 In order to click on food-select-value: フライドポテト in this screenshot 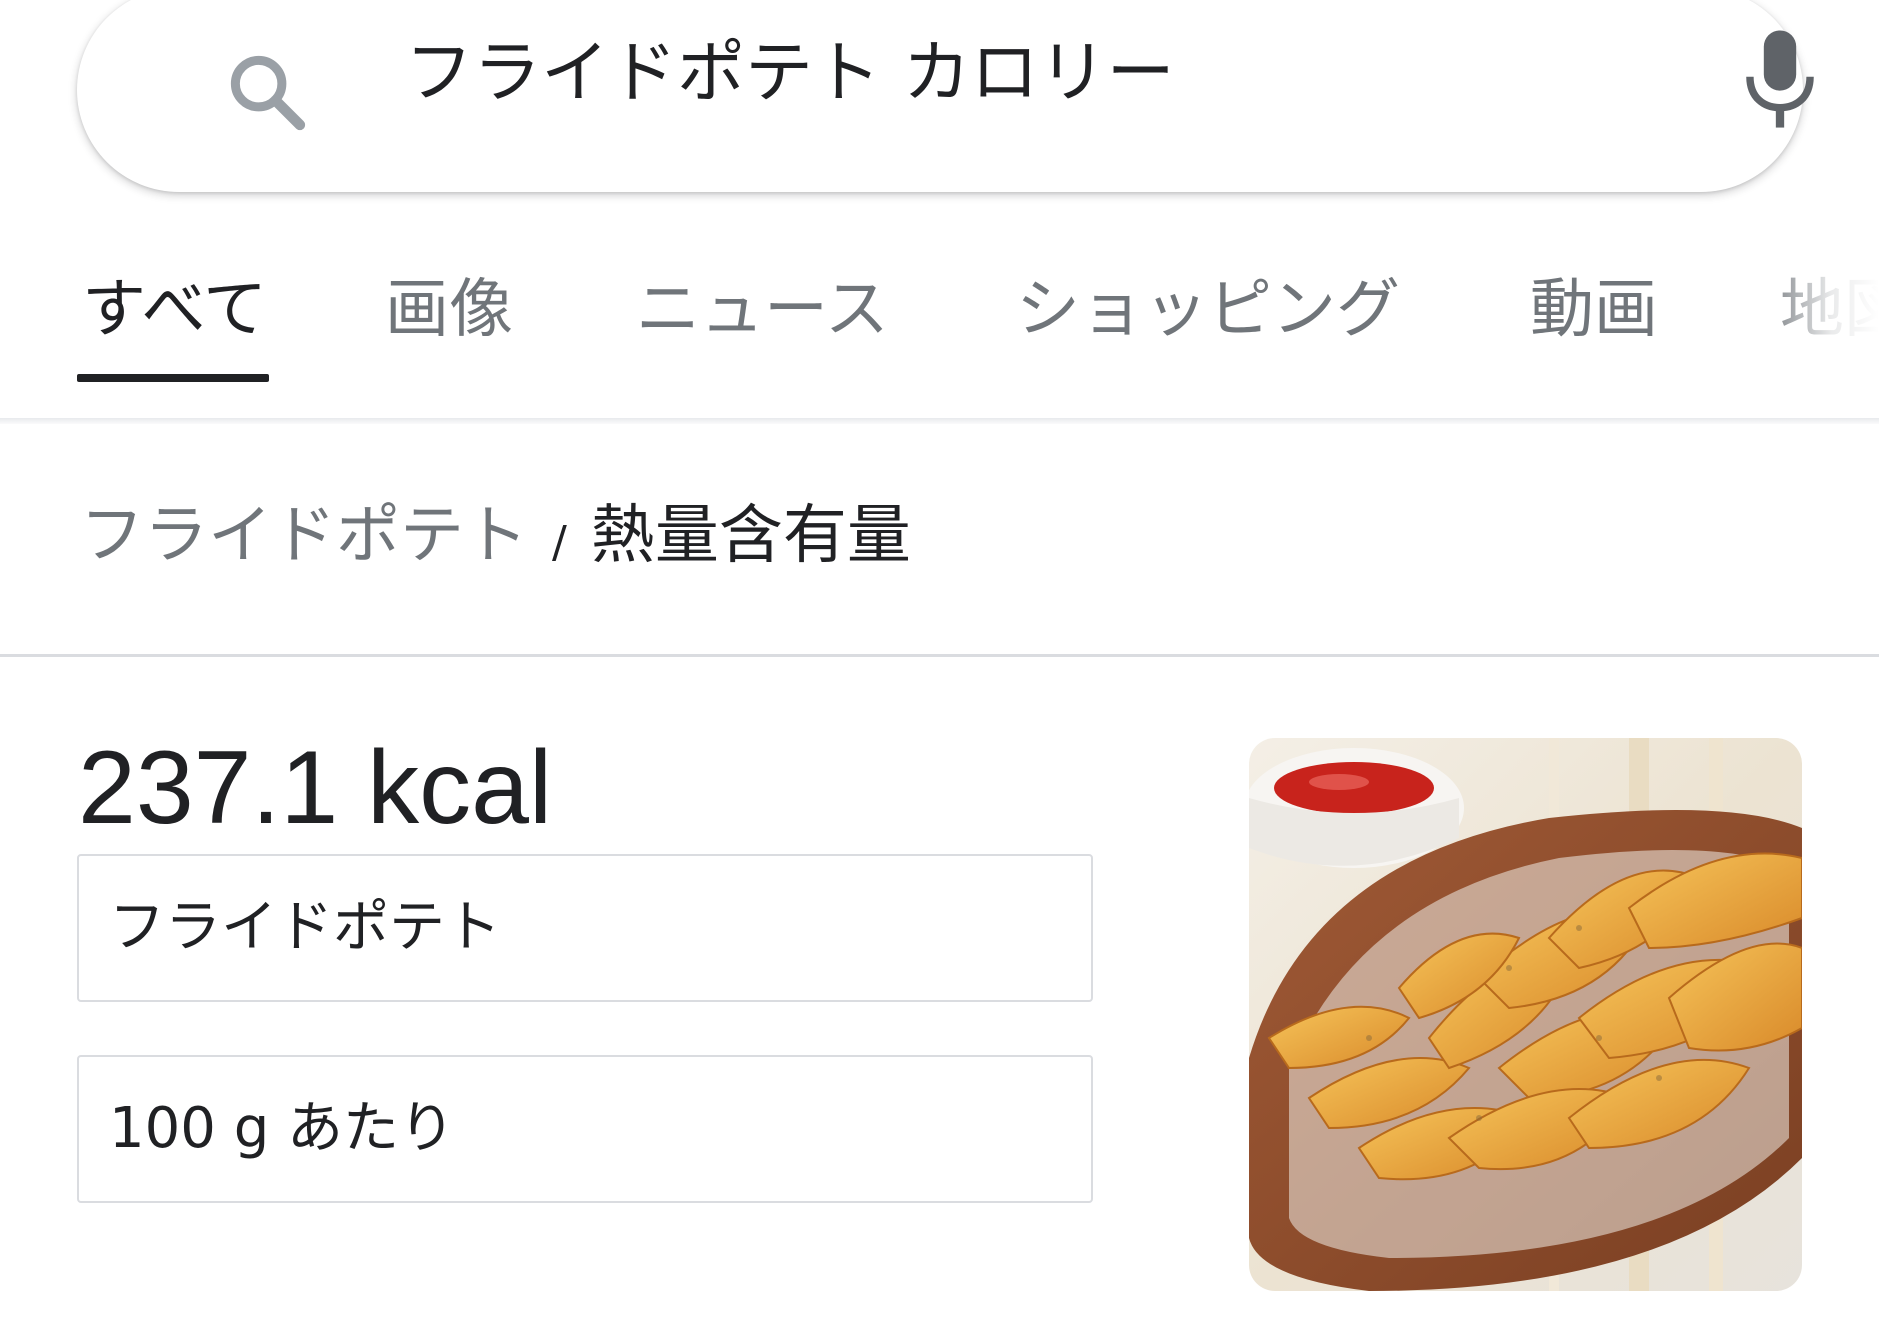, I will do `click(305, 927)`.